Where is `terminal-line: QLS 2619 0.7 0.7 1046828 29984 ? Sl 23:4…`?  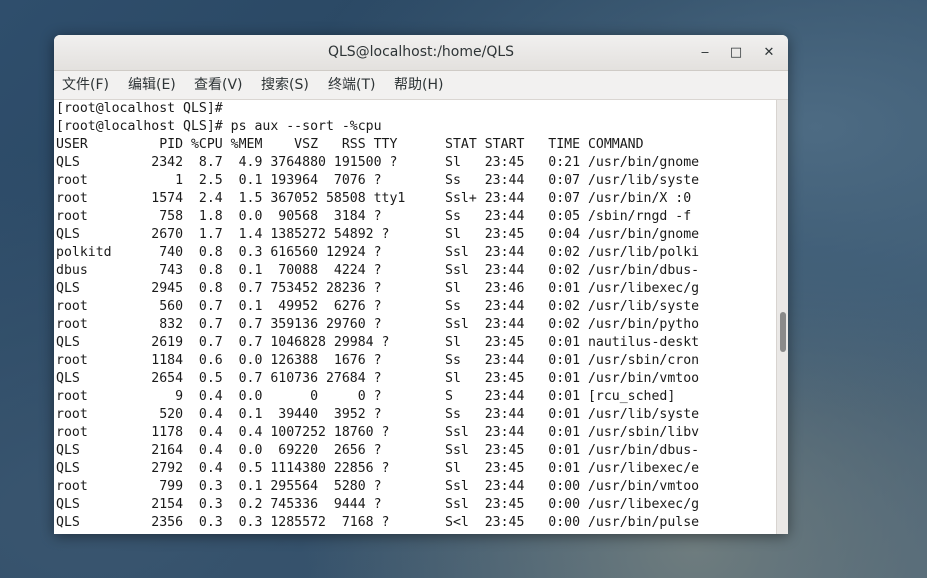
terminal-line: QLS 2619 0.7 0.7 1046828 29984 ? Sl 23:4… is located at coordinates (378, 342).